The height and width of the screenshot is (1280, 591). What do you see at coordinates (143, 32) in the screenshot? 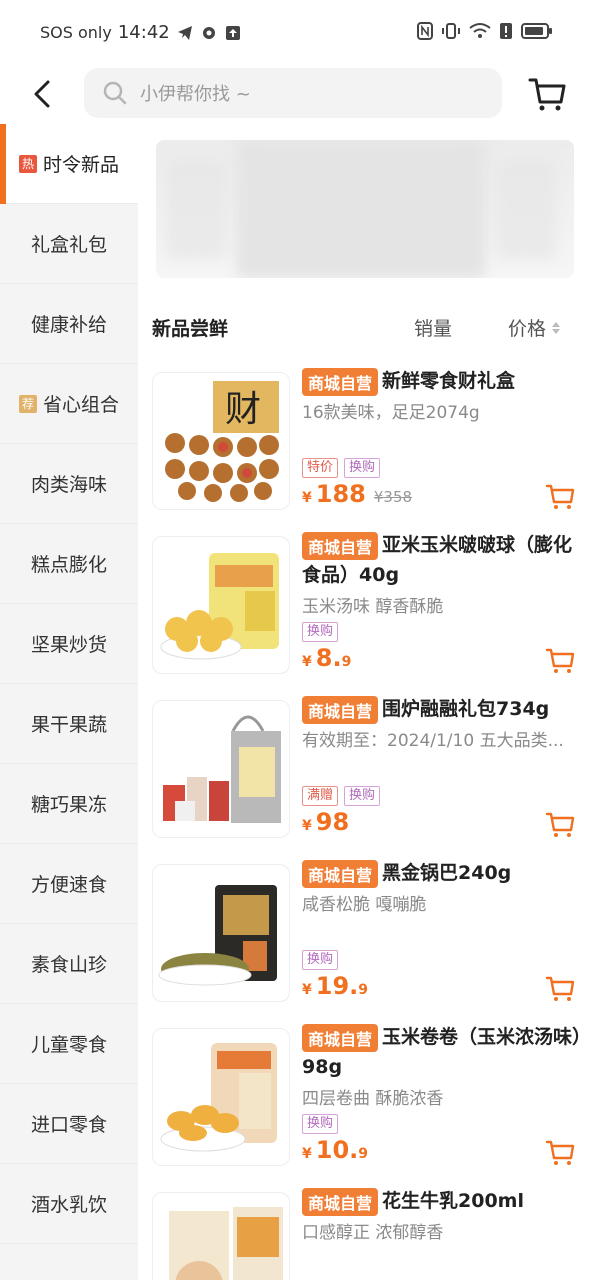
I see `clock: 14:42` at bounding box center [143, 32].